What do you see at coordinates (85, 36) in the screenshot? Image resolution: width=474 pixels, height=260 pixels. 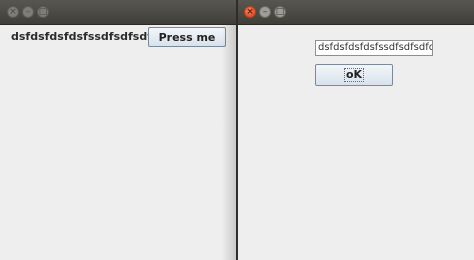 I see `text-label: dsfdsfdsfdsfssdfsdfsdfd` at bounding box center [85, 36].